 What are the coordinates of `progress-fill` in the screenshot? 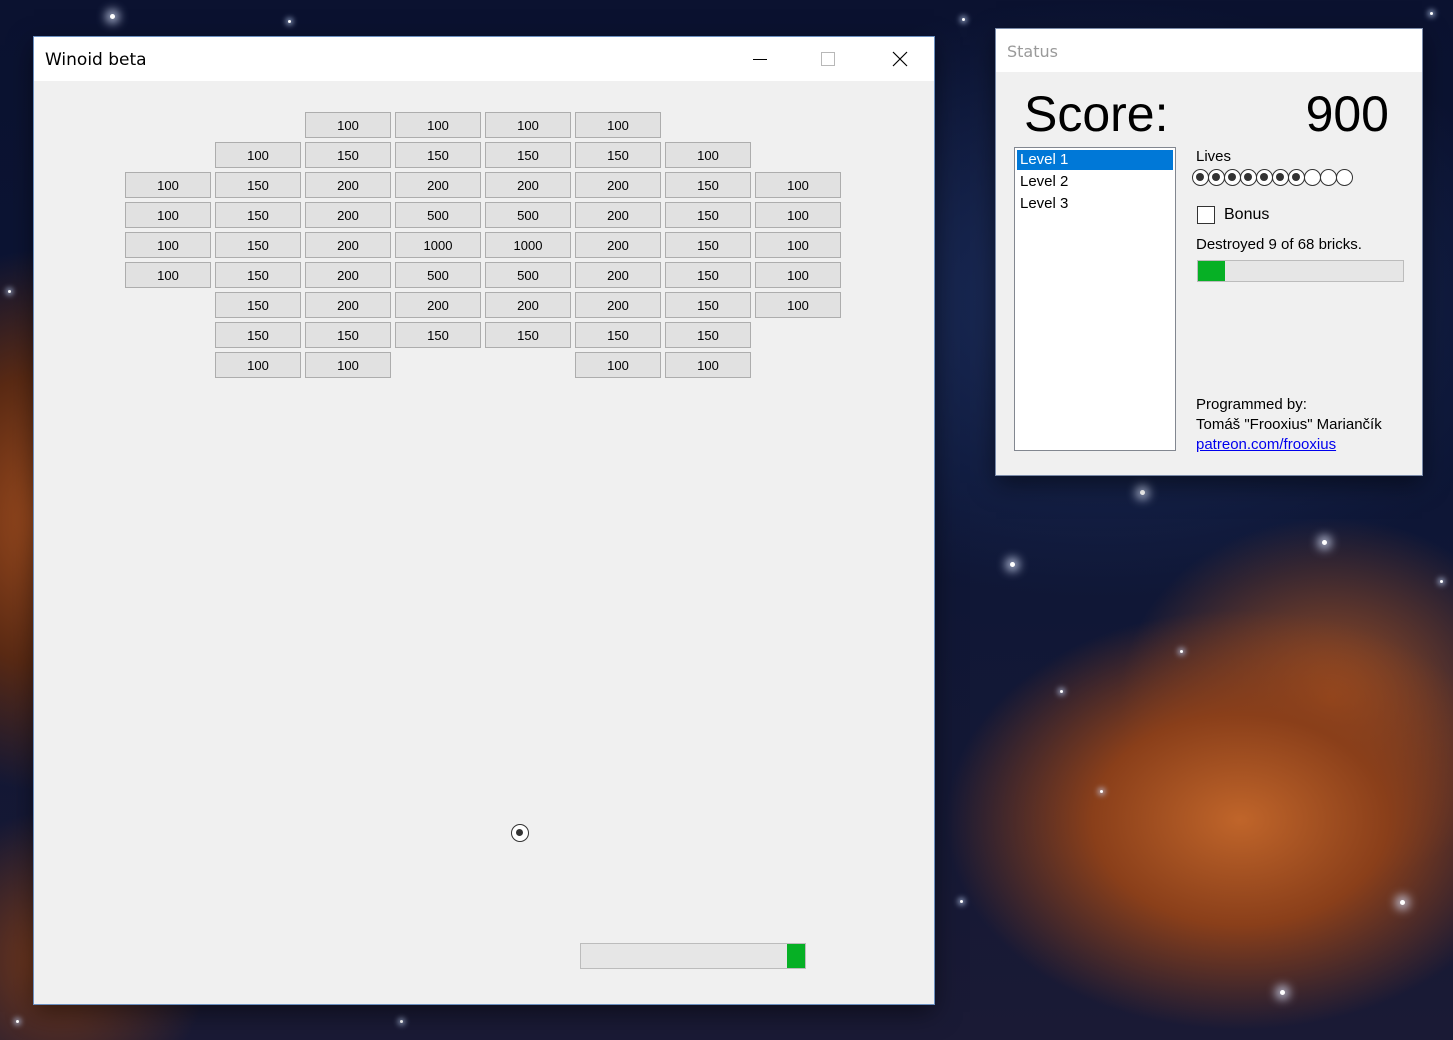 It's located at (1212, 271).